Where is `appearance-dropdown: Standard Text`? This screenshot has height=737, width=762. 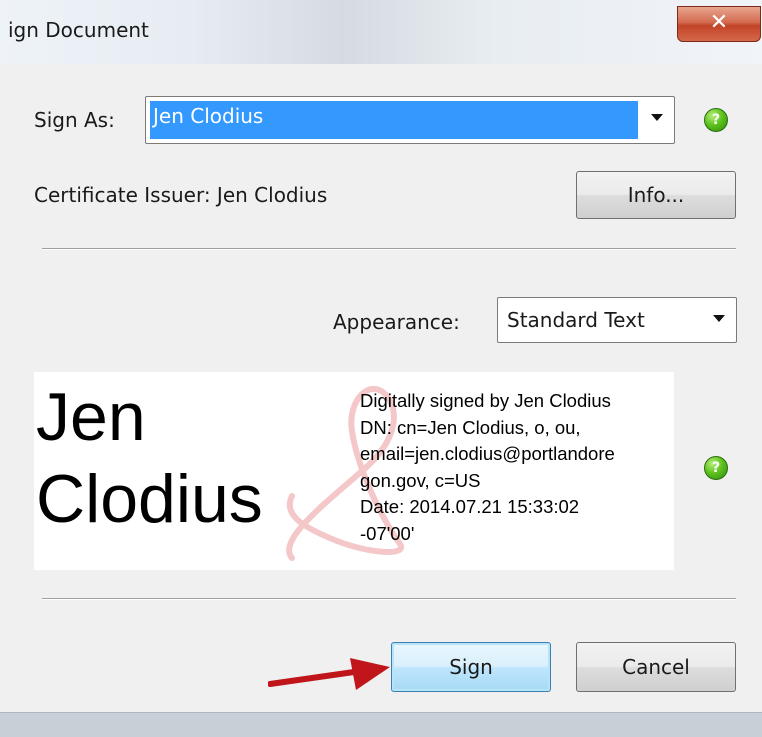
appearance-dropdown: Standard Text is located at coordinates (617, 320).